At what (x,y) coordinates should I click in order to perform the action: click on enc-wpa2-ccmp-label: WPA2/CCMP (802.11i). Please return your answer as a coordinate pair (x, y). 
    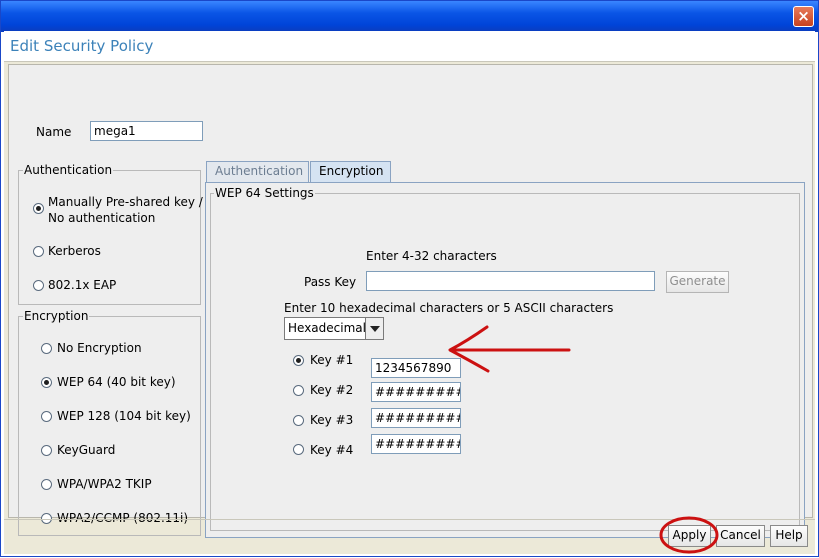
    Looking at the image, I should click on (123, 518).